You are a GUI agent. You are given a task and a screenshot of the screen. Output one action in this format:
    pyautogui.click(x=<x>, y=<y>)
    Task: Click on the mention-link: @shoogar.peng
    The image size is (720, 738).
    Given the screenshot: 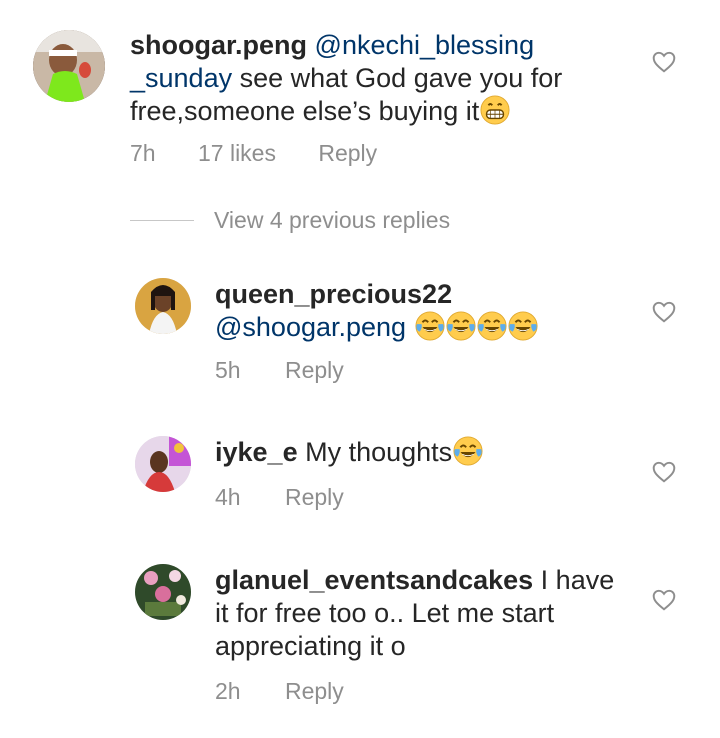 What is the action you would take?
    pyautogui.click(x=310, y=327)
    